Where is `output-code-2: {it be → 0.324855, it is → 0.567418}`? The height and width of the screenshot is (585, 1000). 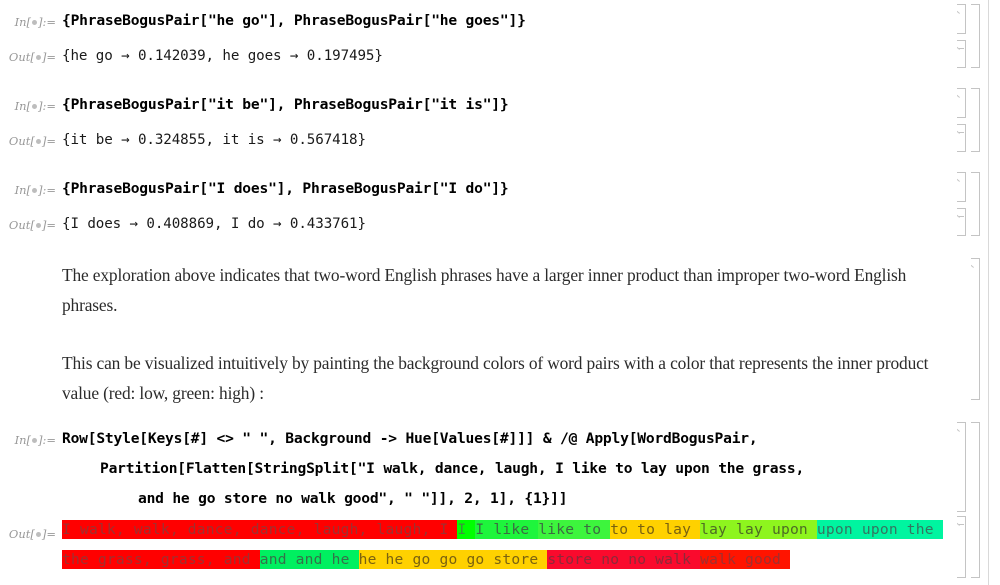
output-code-2: {it be → 0.324855, it is → 0.567418} is located at coordinates (214, 140).